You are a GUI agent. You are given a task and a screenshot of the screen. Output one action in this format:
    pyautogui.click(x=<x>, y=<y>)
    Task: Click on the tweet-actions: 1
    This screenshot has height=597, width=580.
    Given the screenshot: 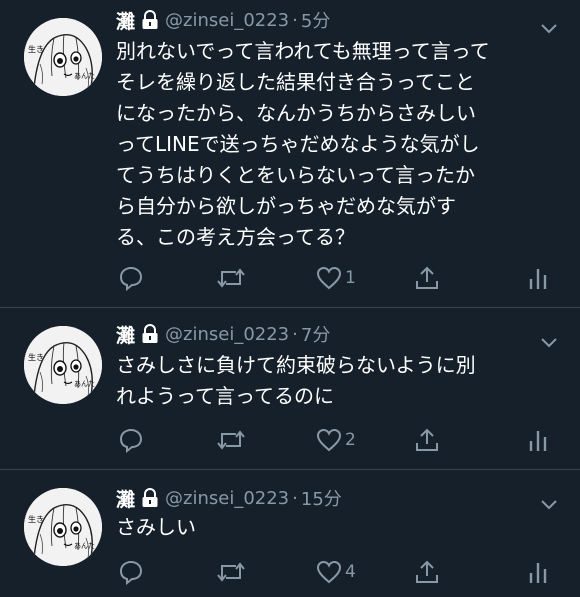 What is the action you would take?
    pyautogui.click(x=336, y=278)
    